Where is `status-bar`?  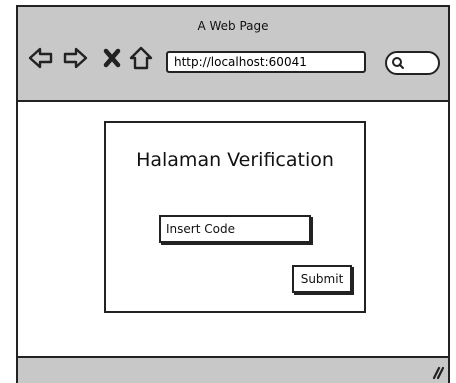
status-bar is located at coordinates (233, 369).